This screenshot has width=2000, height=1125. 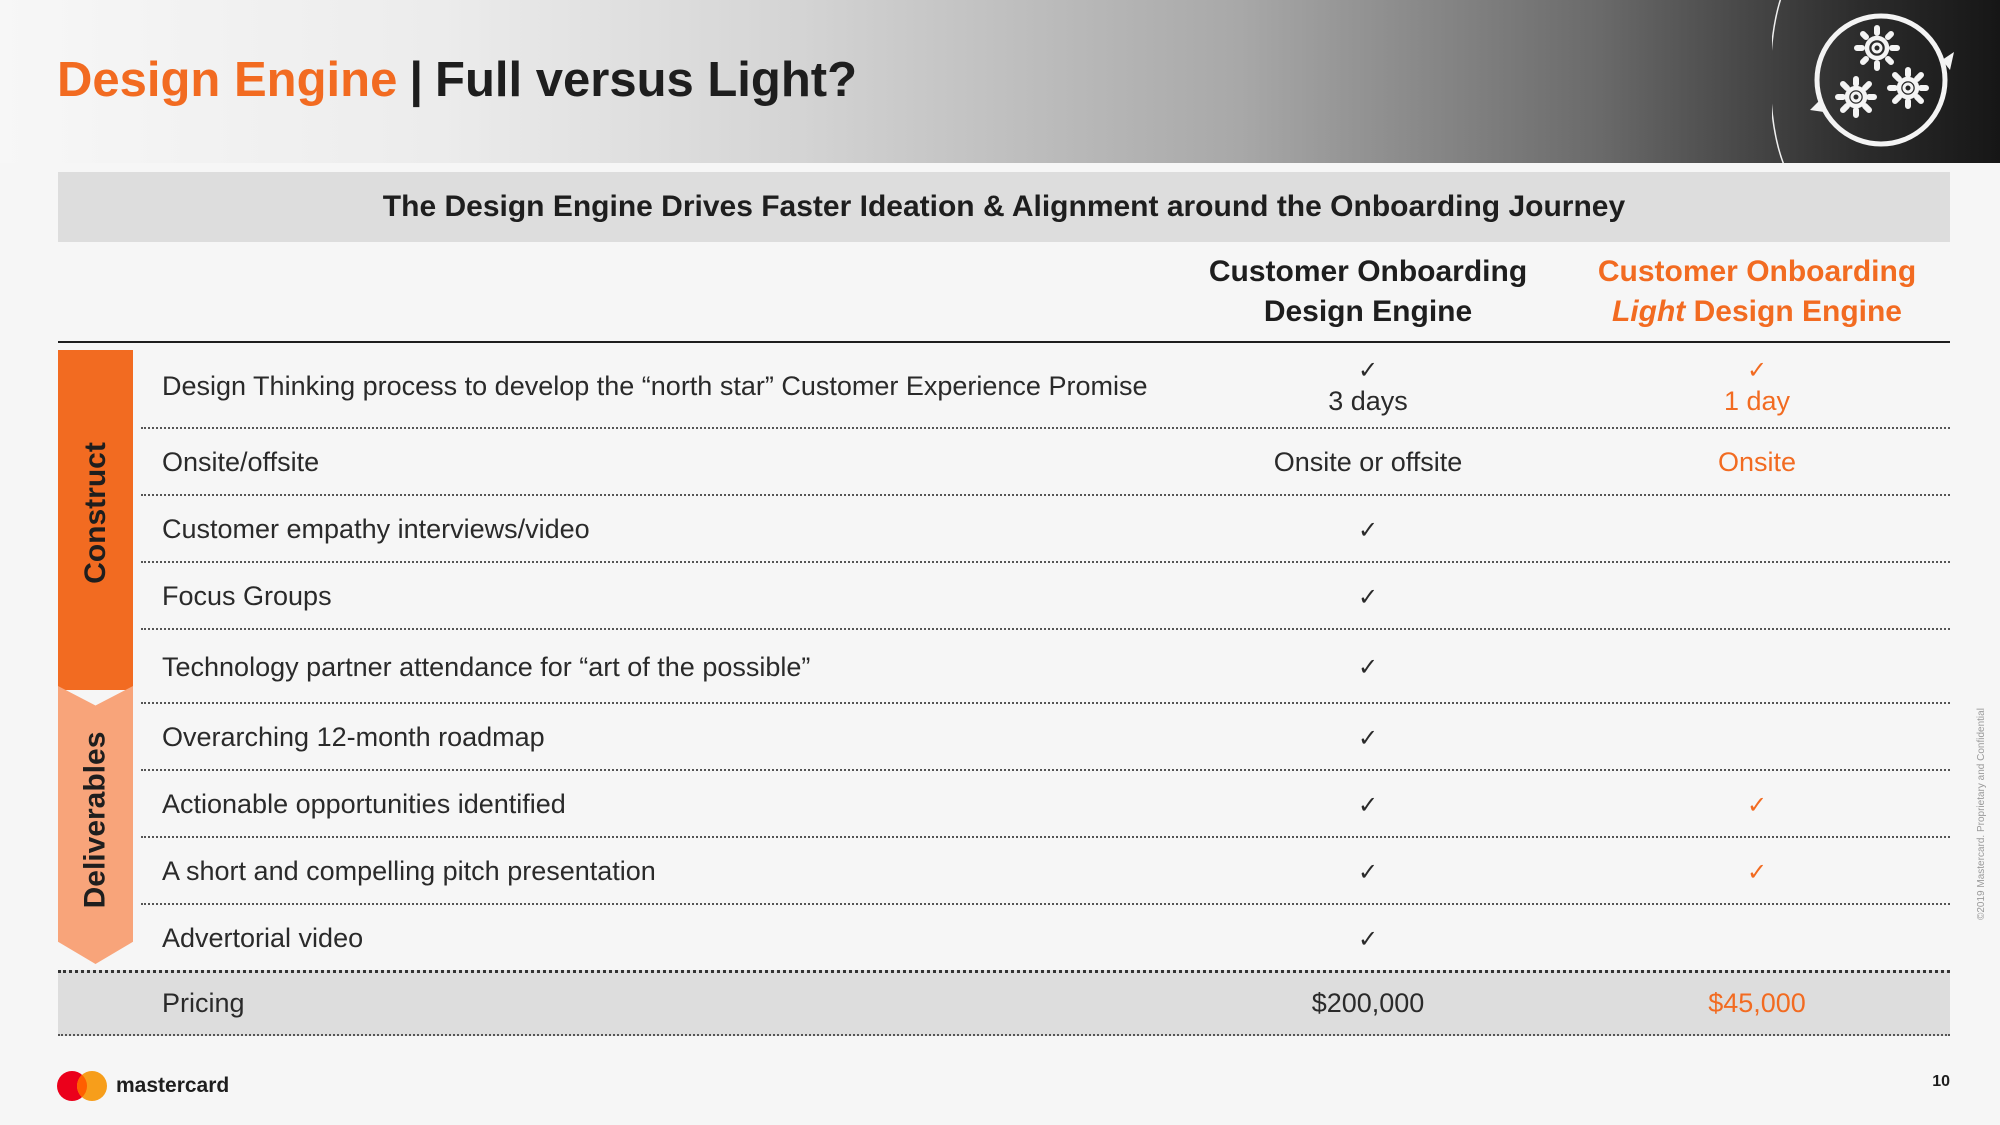 What do you see at coordinates (1757, 401) in the screenshot?
I see `light-cell-text: 1 day` at bounding box center [1757, 401].